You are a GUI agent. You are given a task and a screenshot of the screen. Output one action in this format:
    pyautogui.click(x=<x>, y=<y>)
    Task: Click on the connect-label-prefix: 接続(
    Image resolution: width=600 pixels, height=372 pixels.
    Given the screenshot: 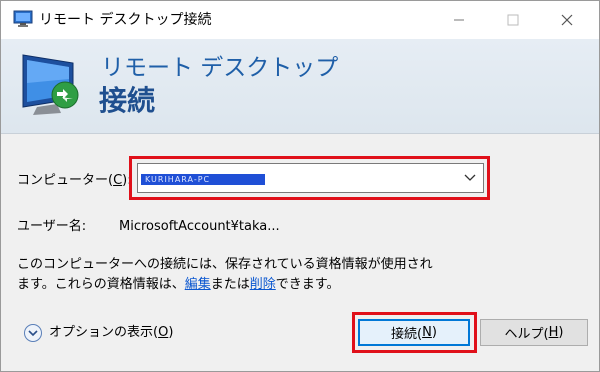 What is the action you would take?
    pyautogui.click(x=407, y=334)
    